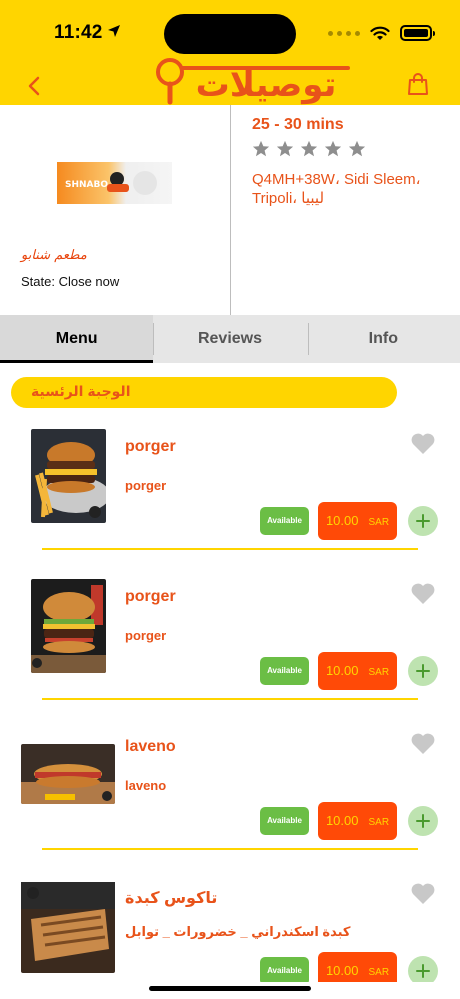 The image size is (460, 999). I want to click on cart-button, so click(418, 84).